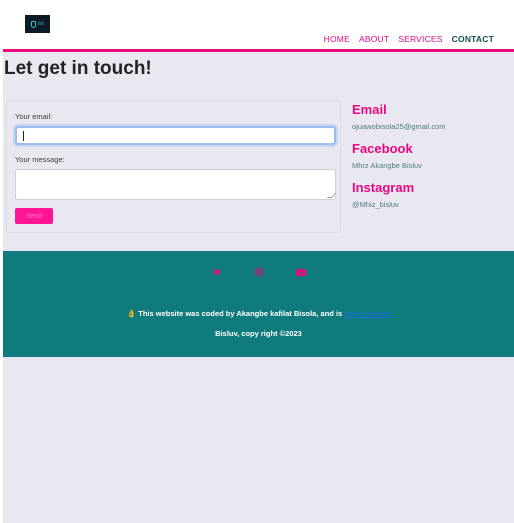 This screenshot has width=514, height=523. I want to click on instagram-icon, so click(259, 272).